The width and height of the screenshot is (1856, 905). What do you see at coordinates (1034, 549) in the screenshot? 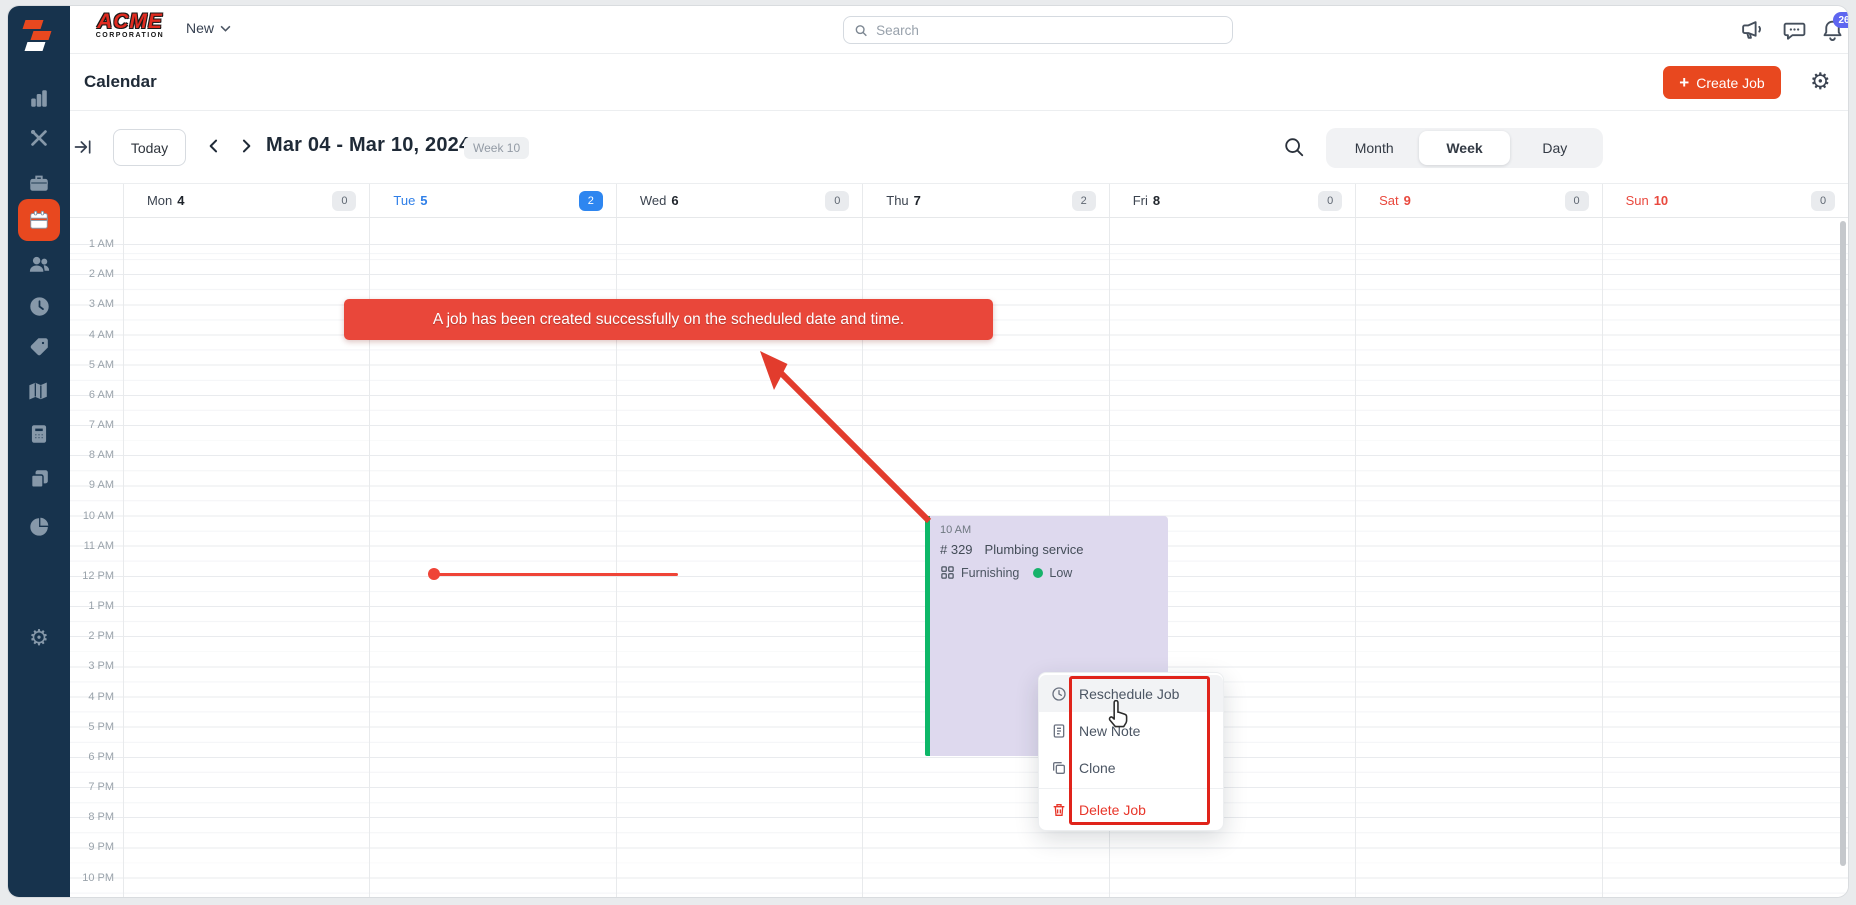
I see `event-service-name: Plumbing service` at bounding box center [1034, 549].